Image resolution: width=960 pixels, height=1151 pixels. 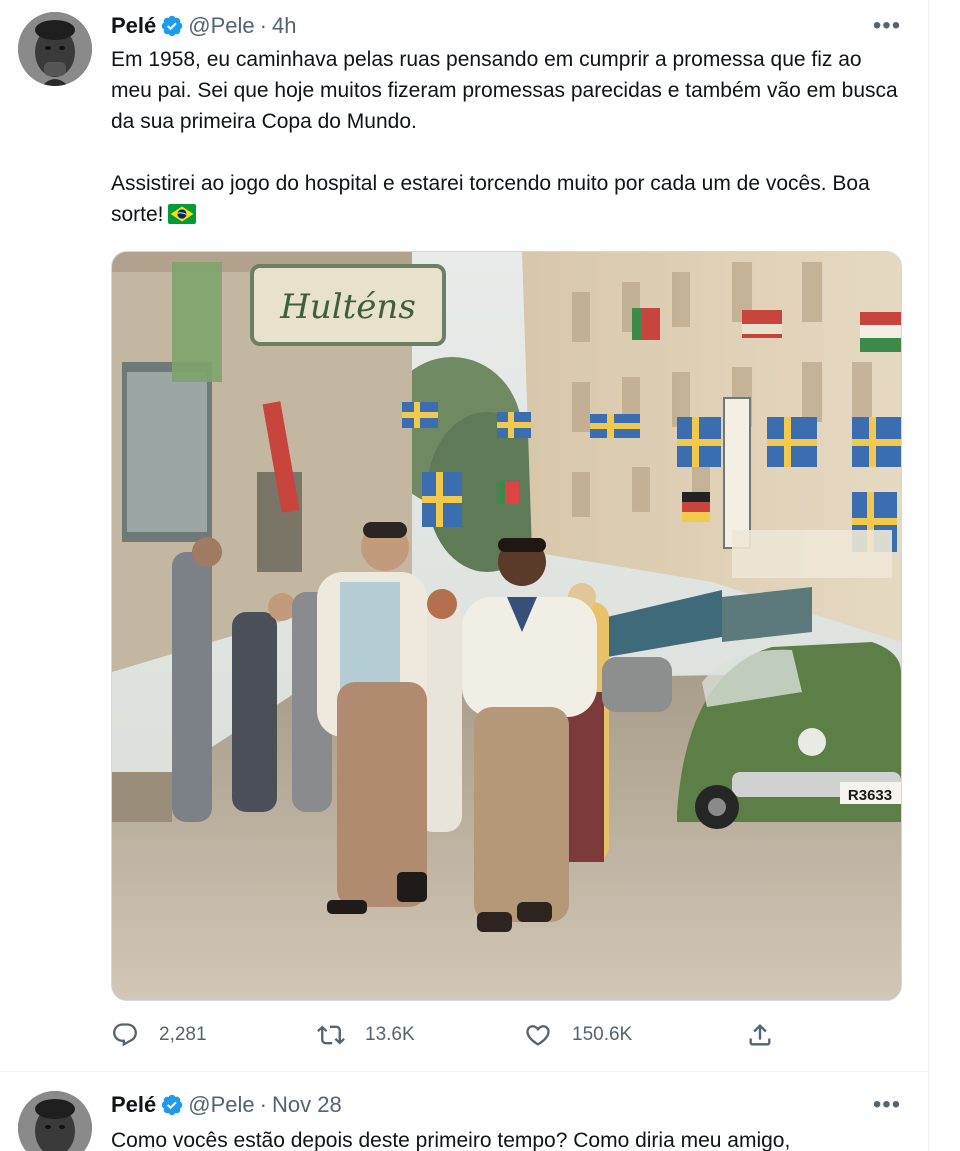 What do you see at coordinates (307, 1105) in the screenshot?
I see `tweet-timestamp: Nov 28` at bounding box center [307, 1105].